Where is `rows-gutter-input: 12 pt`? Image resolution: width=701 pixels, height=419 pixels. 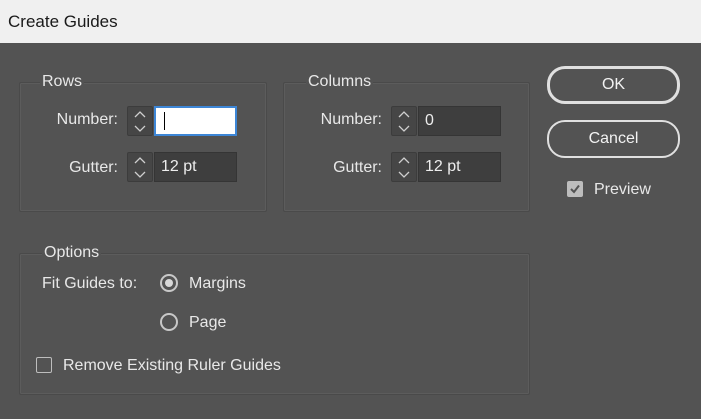
rows-gutter-input: 12 pt is located at coordinates (195, 167).